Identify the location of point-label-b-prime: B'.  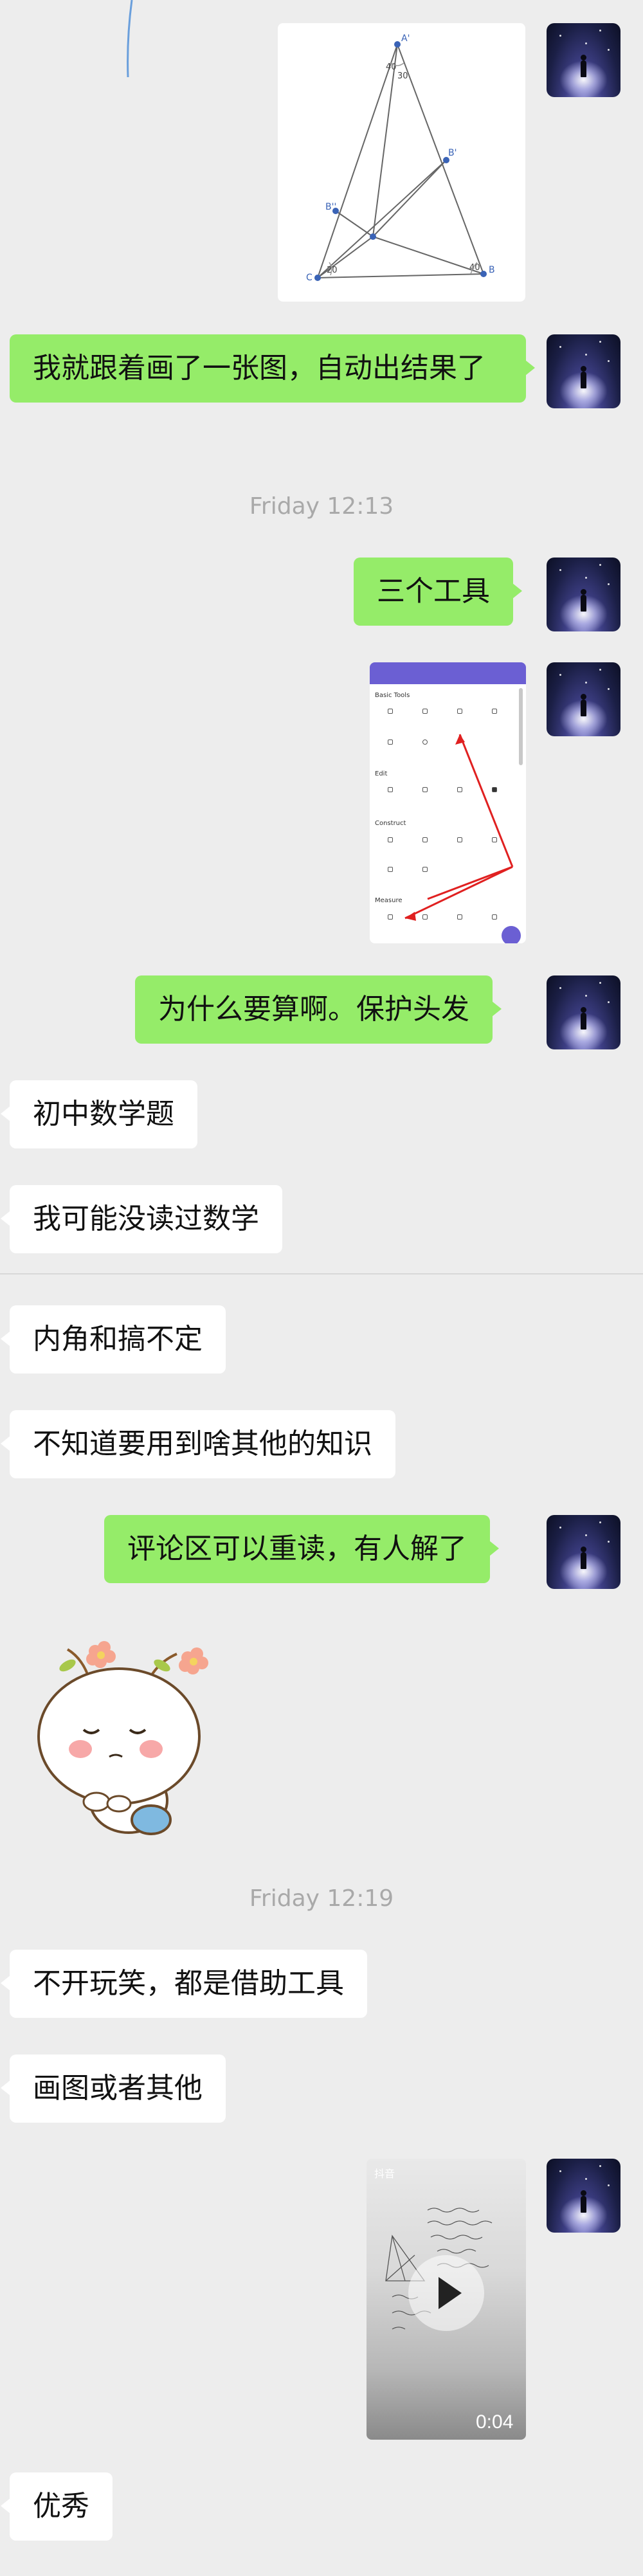
(452, 153).